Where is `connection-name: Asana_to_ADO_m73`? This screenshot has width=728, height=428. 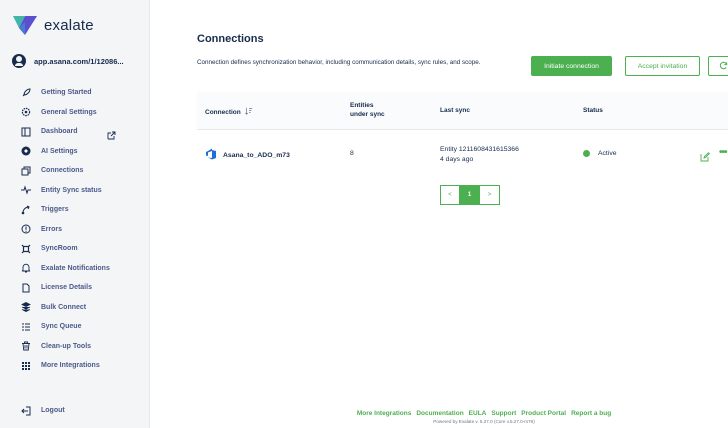
connection-name: Asana_to_ADO_m73 is located at coordinates (256, 155).